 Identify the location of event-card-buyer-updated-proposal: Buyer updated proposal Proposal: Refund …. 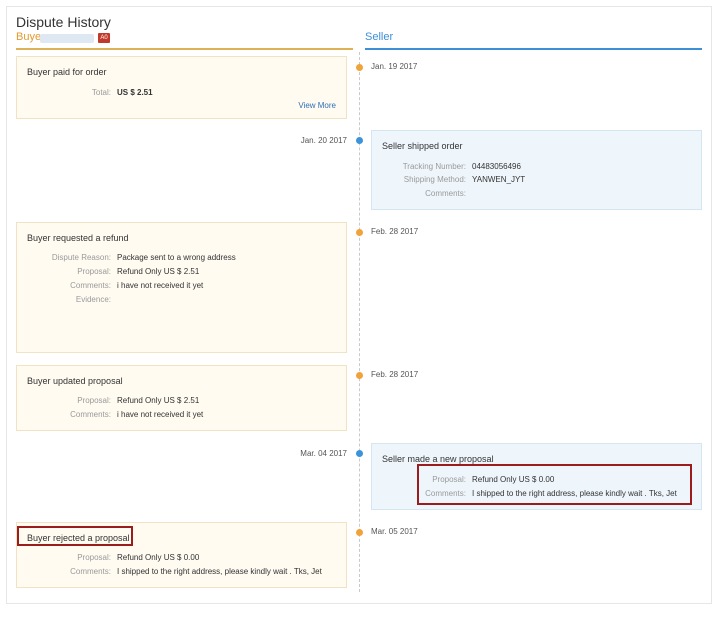
(181, 398).